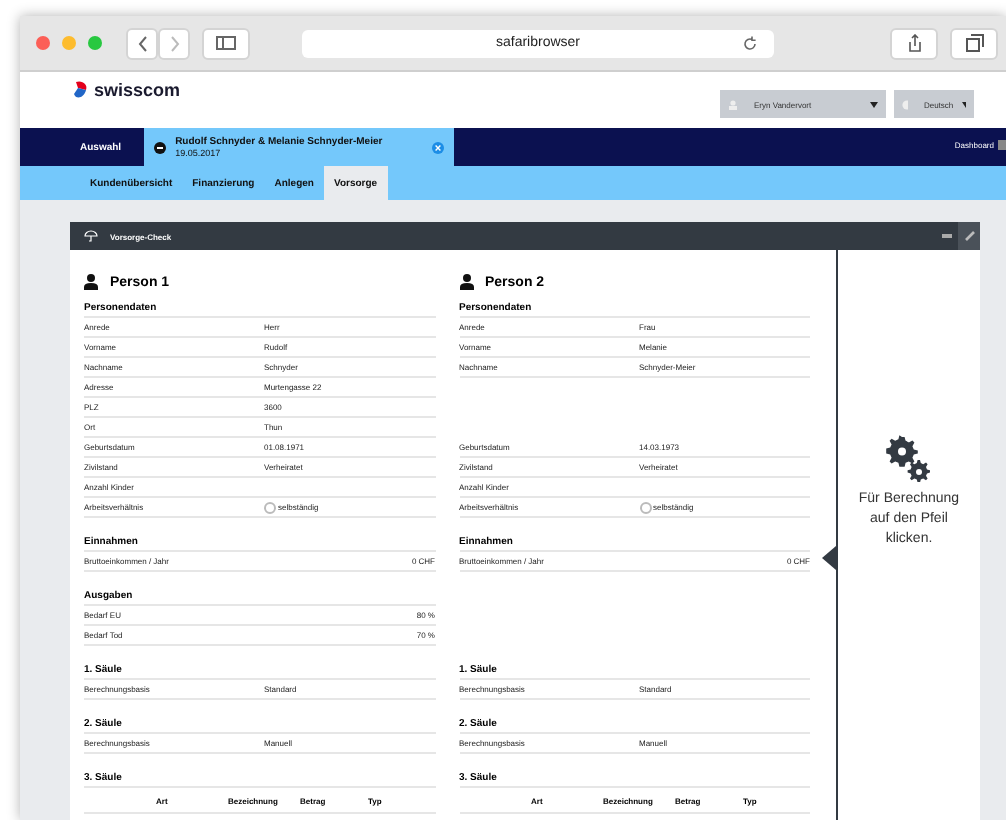 This screenshot has height=820, width=1006. I want to click on client-icon, so click(159, 147).